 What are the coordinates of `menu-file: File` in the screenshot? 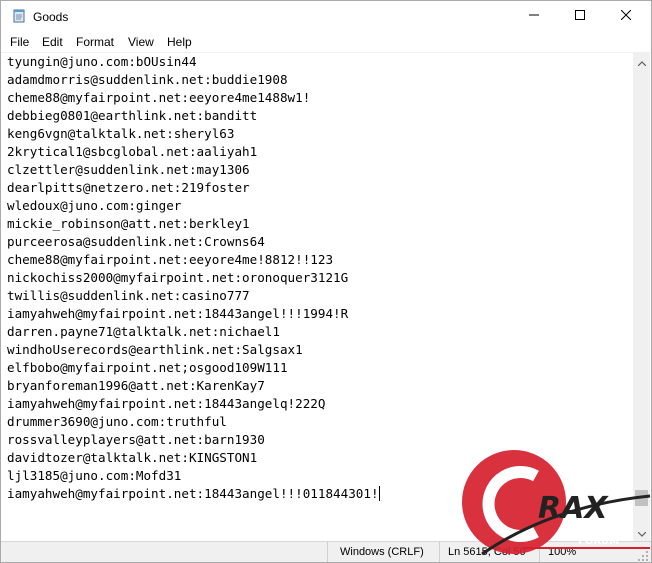 It's located at (19, 42).